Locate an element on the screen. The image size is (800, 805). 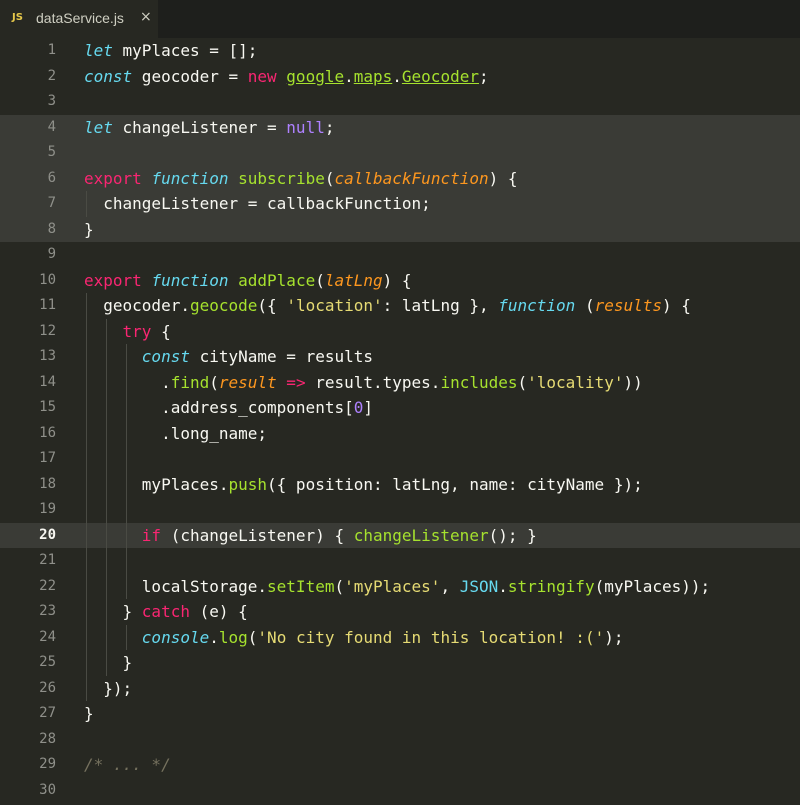
code-token: Geocoder is located at coordinates (440, 76).